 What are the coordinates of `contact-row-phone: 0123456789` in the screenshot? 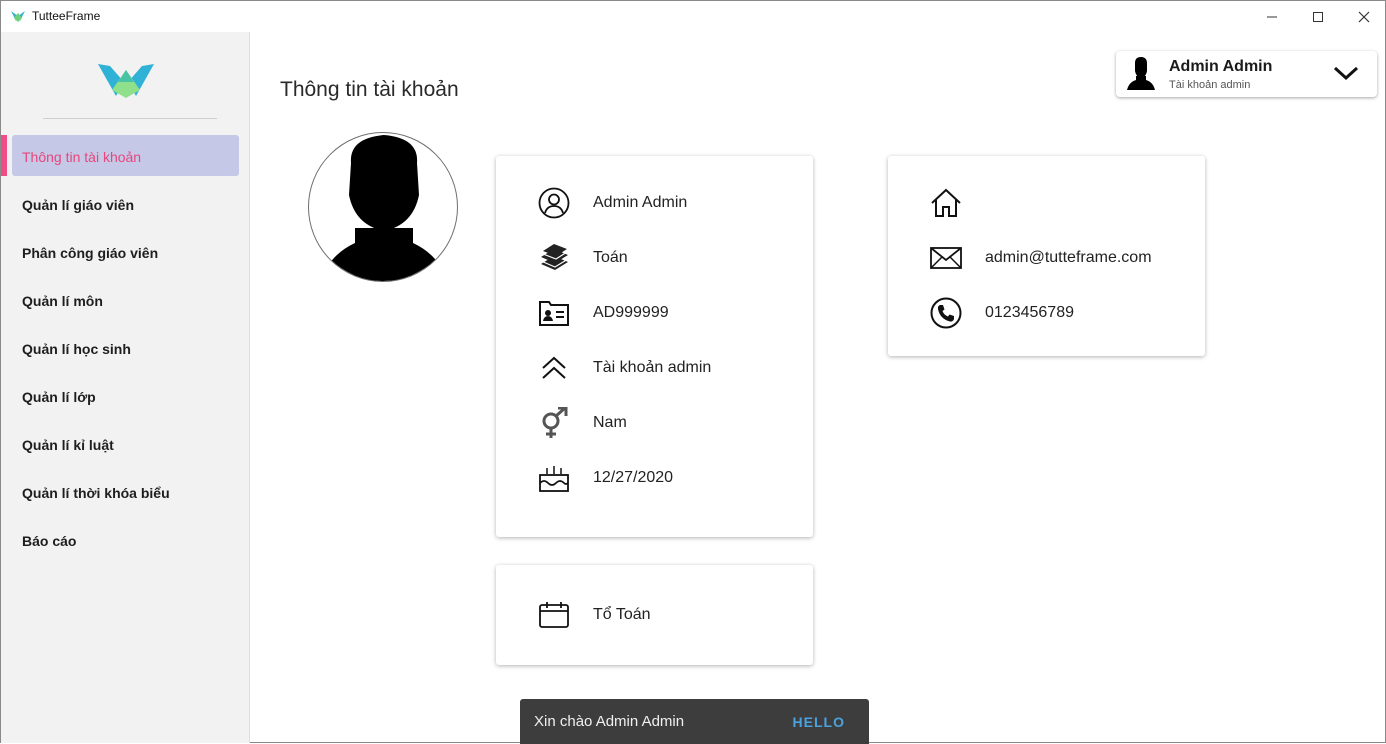 It's located at (1046, 313).